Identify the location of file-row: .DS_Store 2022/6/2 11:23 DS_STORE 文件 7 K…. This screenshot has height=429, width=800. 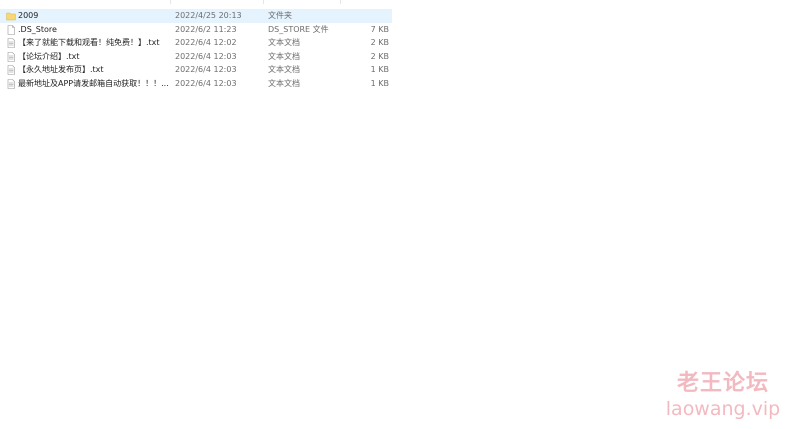
(196, 30).